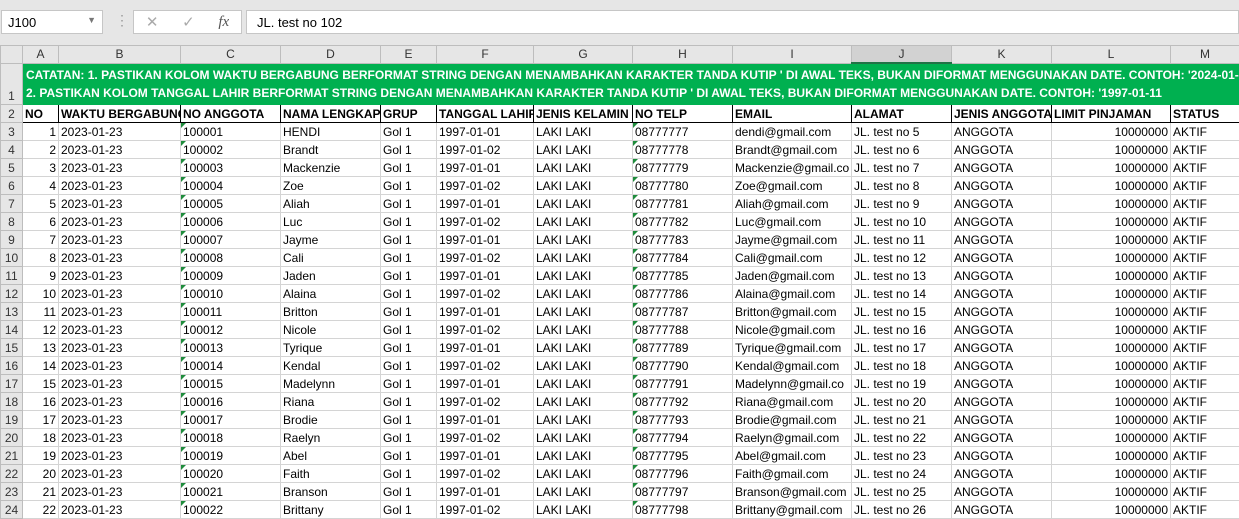 The width and height of the screenshot is (1239, 519). I want to click on cell-a: 2, so click(41, 150).